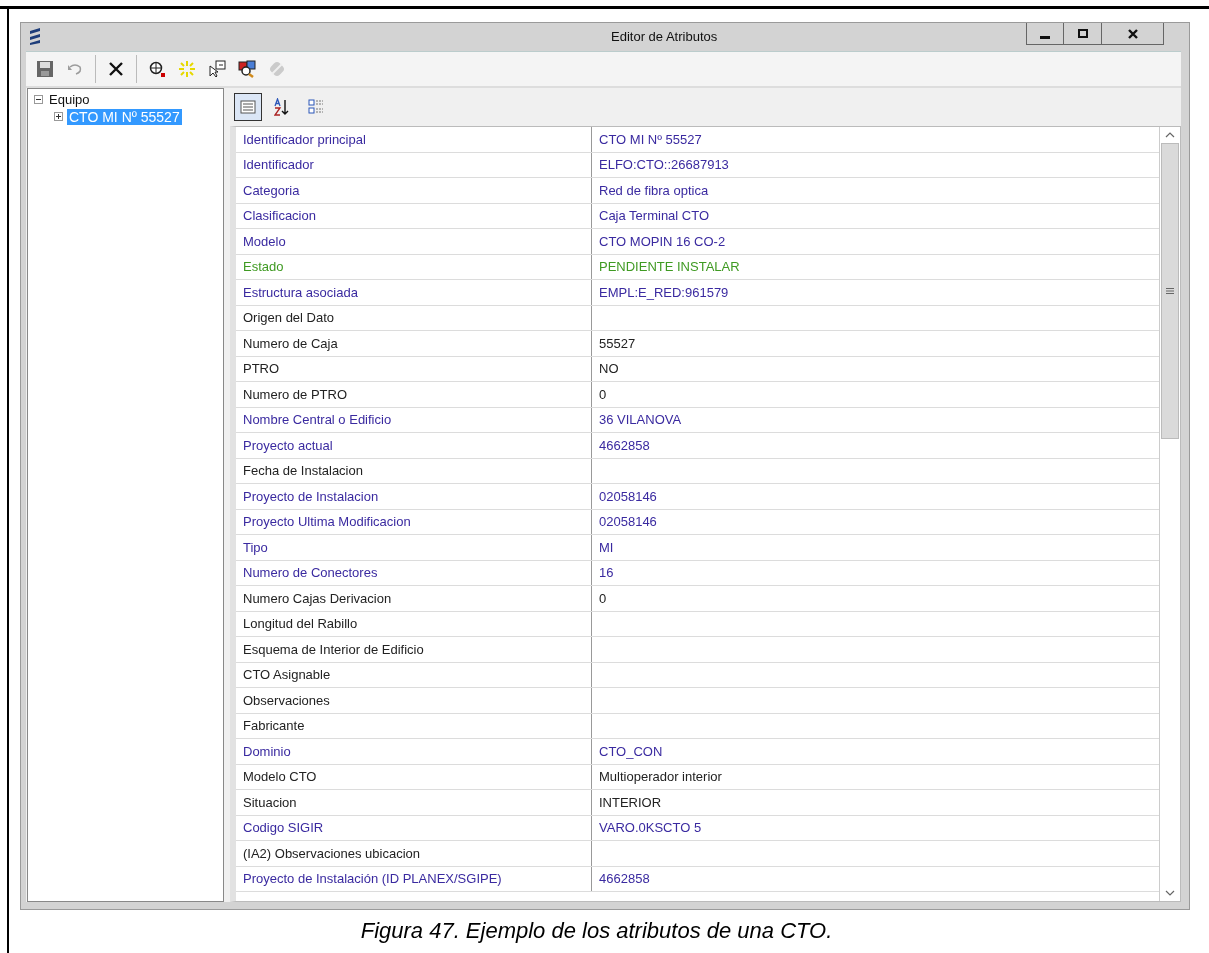  Describe the element at coordinates (414, 853) in the screenshot. I see `property-name: (IA2) Observaciones ubicacion` at that location.